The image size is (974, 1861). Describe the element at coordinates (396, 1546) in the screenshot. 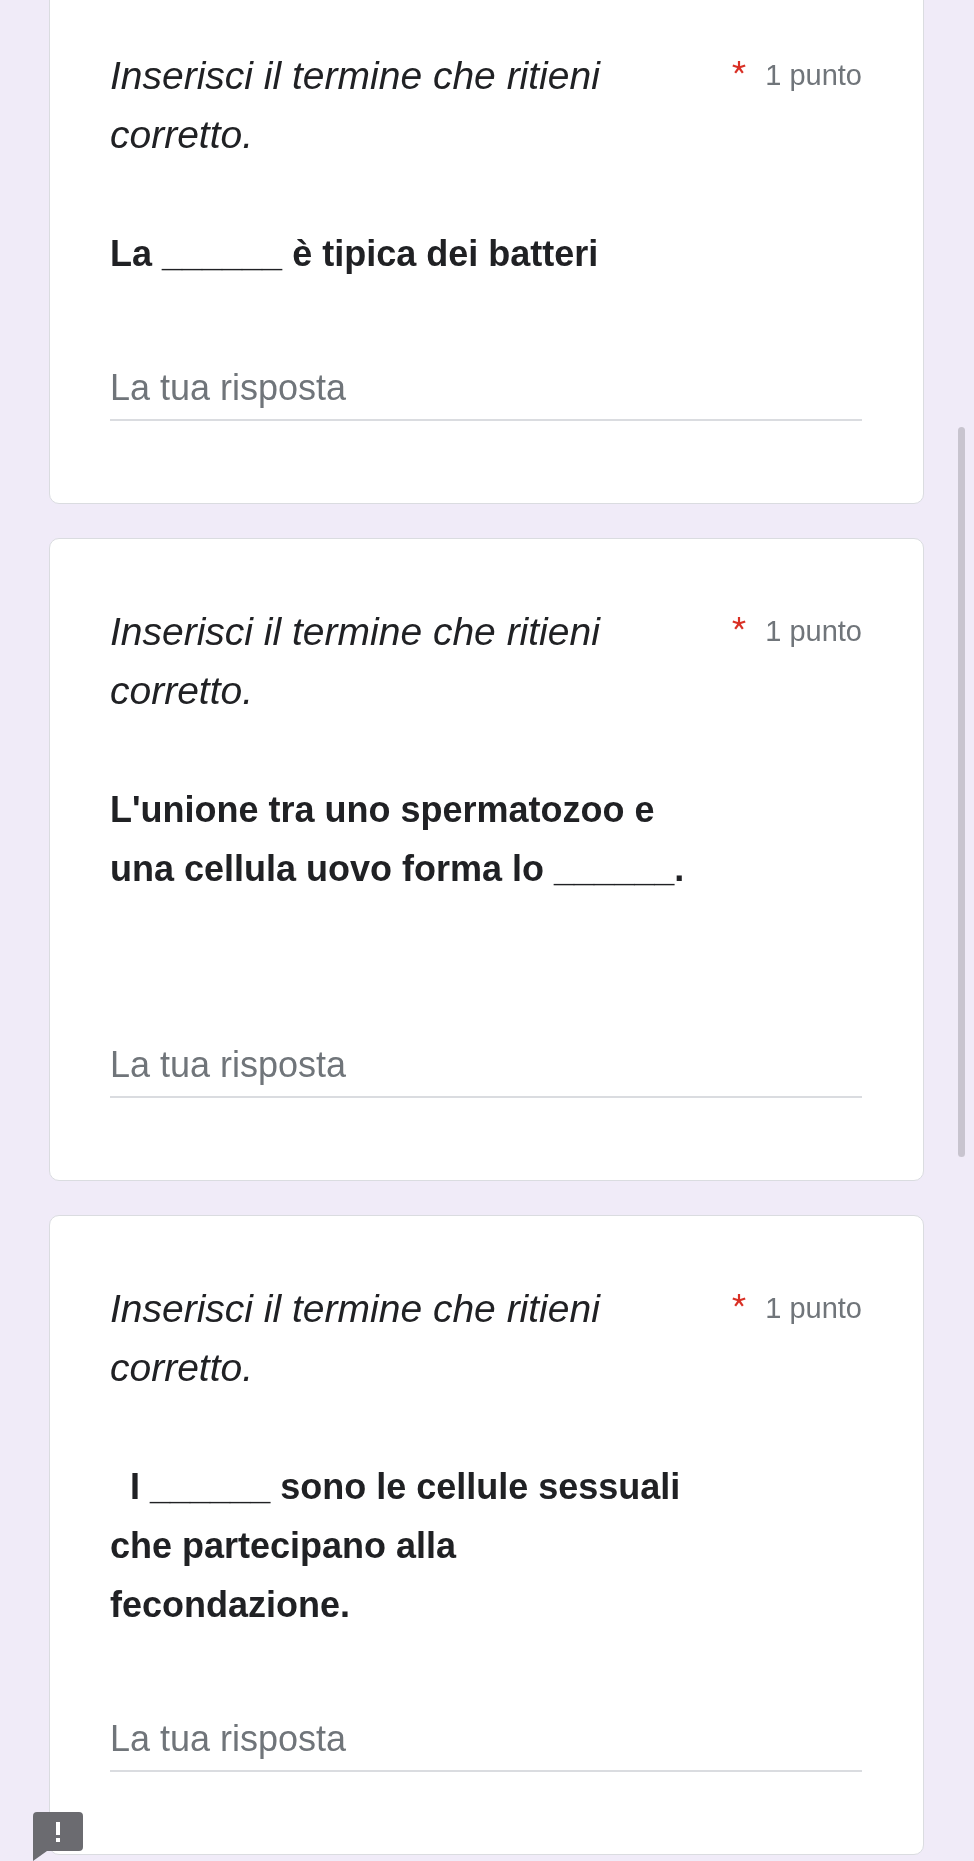

I see `question-text: I ______ sono le cellule sessuali che partecipano alla fecondazione.` at that location.